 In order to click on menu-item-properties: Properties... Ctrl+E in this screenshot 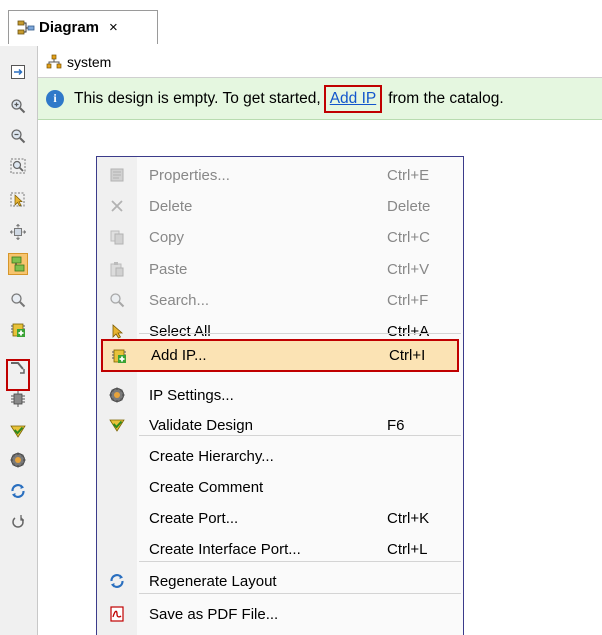, I will do `click(280, 175)`.